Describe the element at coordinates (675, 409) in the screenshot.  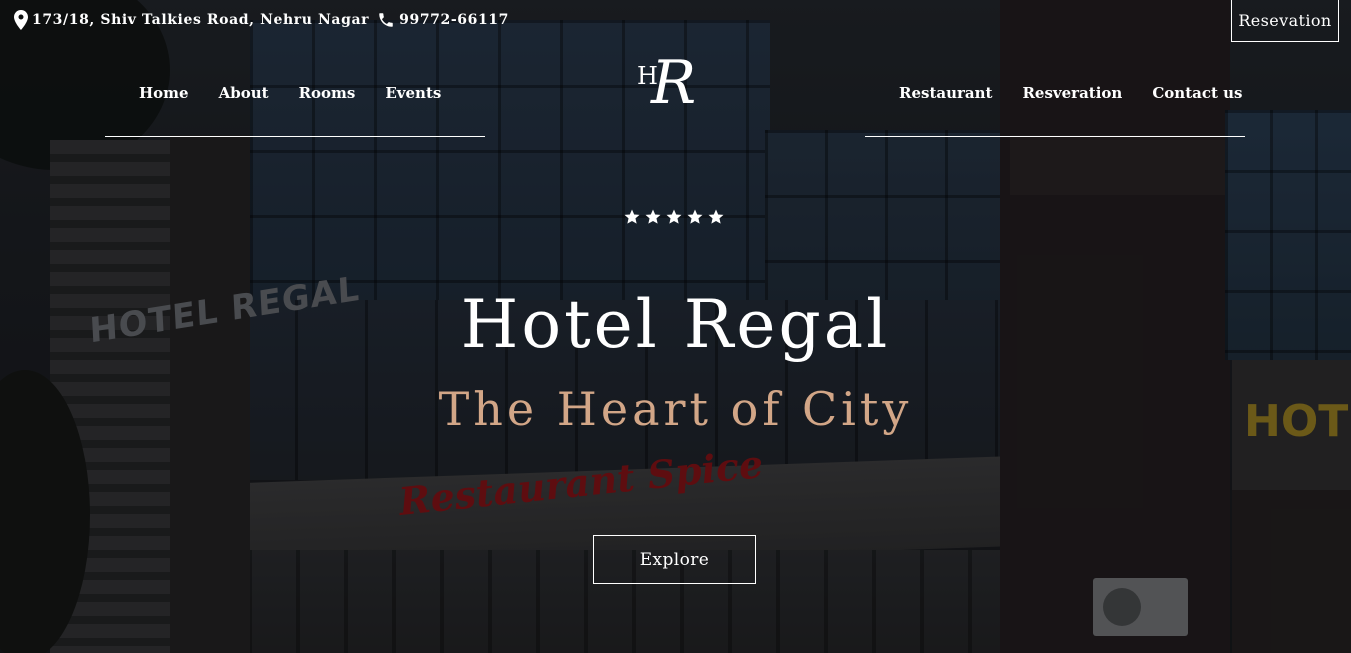
I see `hero-subtitle: The Heart of City` at that location.